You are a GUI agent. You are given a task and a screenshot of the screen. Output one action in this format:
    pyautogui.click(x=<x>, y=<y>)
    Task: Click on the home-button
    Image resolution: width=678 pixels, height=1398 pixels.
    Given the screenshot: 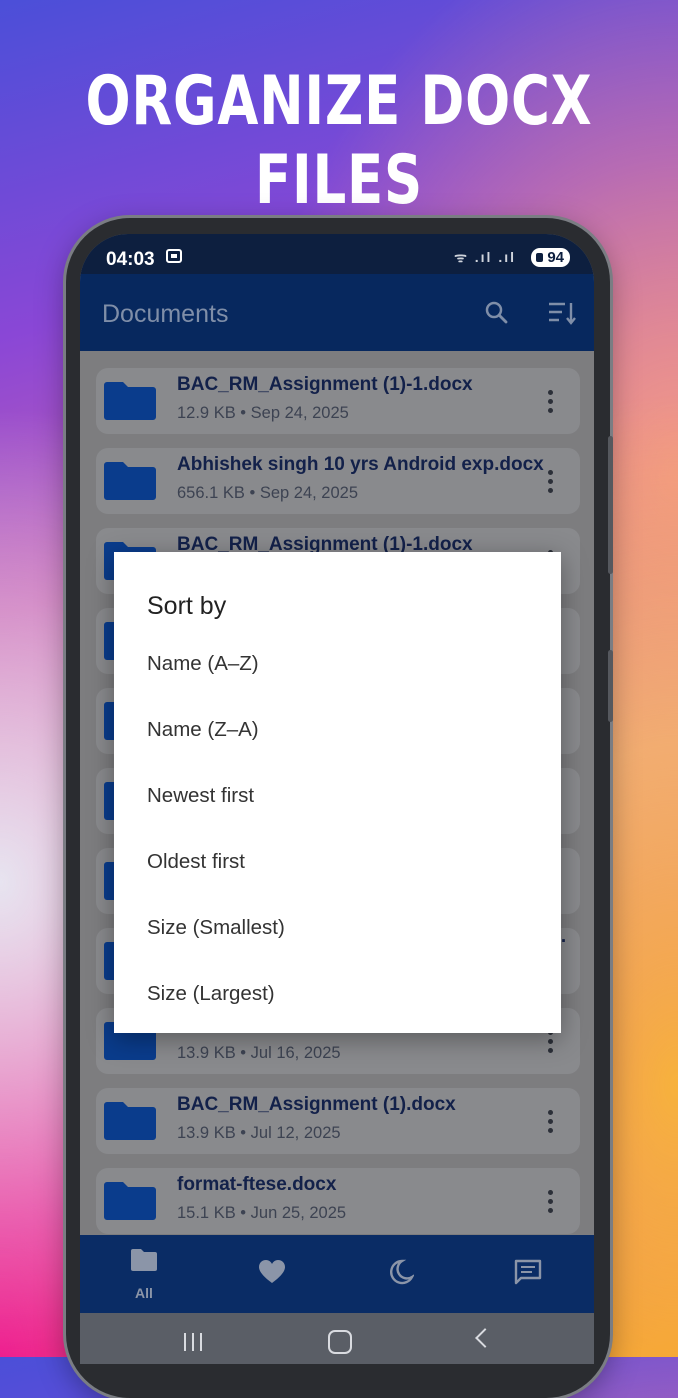 What is the action you would take?
    pyautogui.click(x=340, y=1342)
    